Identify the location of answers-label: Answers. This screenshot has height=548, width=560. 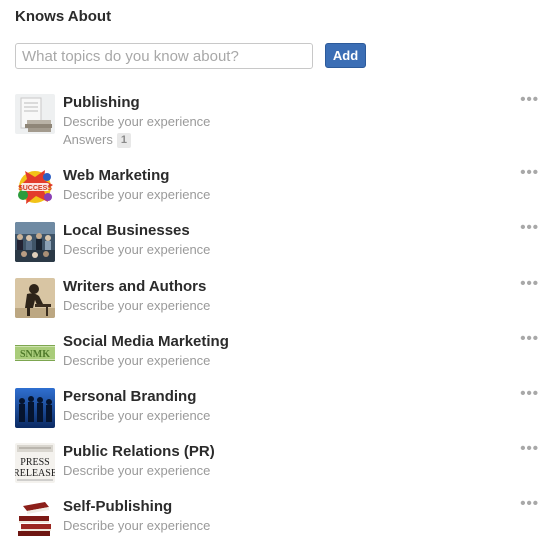
(88, 139).